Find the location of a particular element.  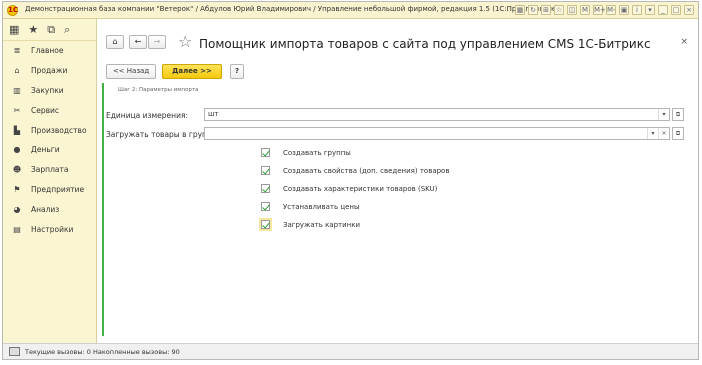

close-window-button: × is located at coordinates (689, 10).